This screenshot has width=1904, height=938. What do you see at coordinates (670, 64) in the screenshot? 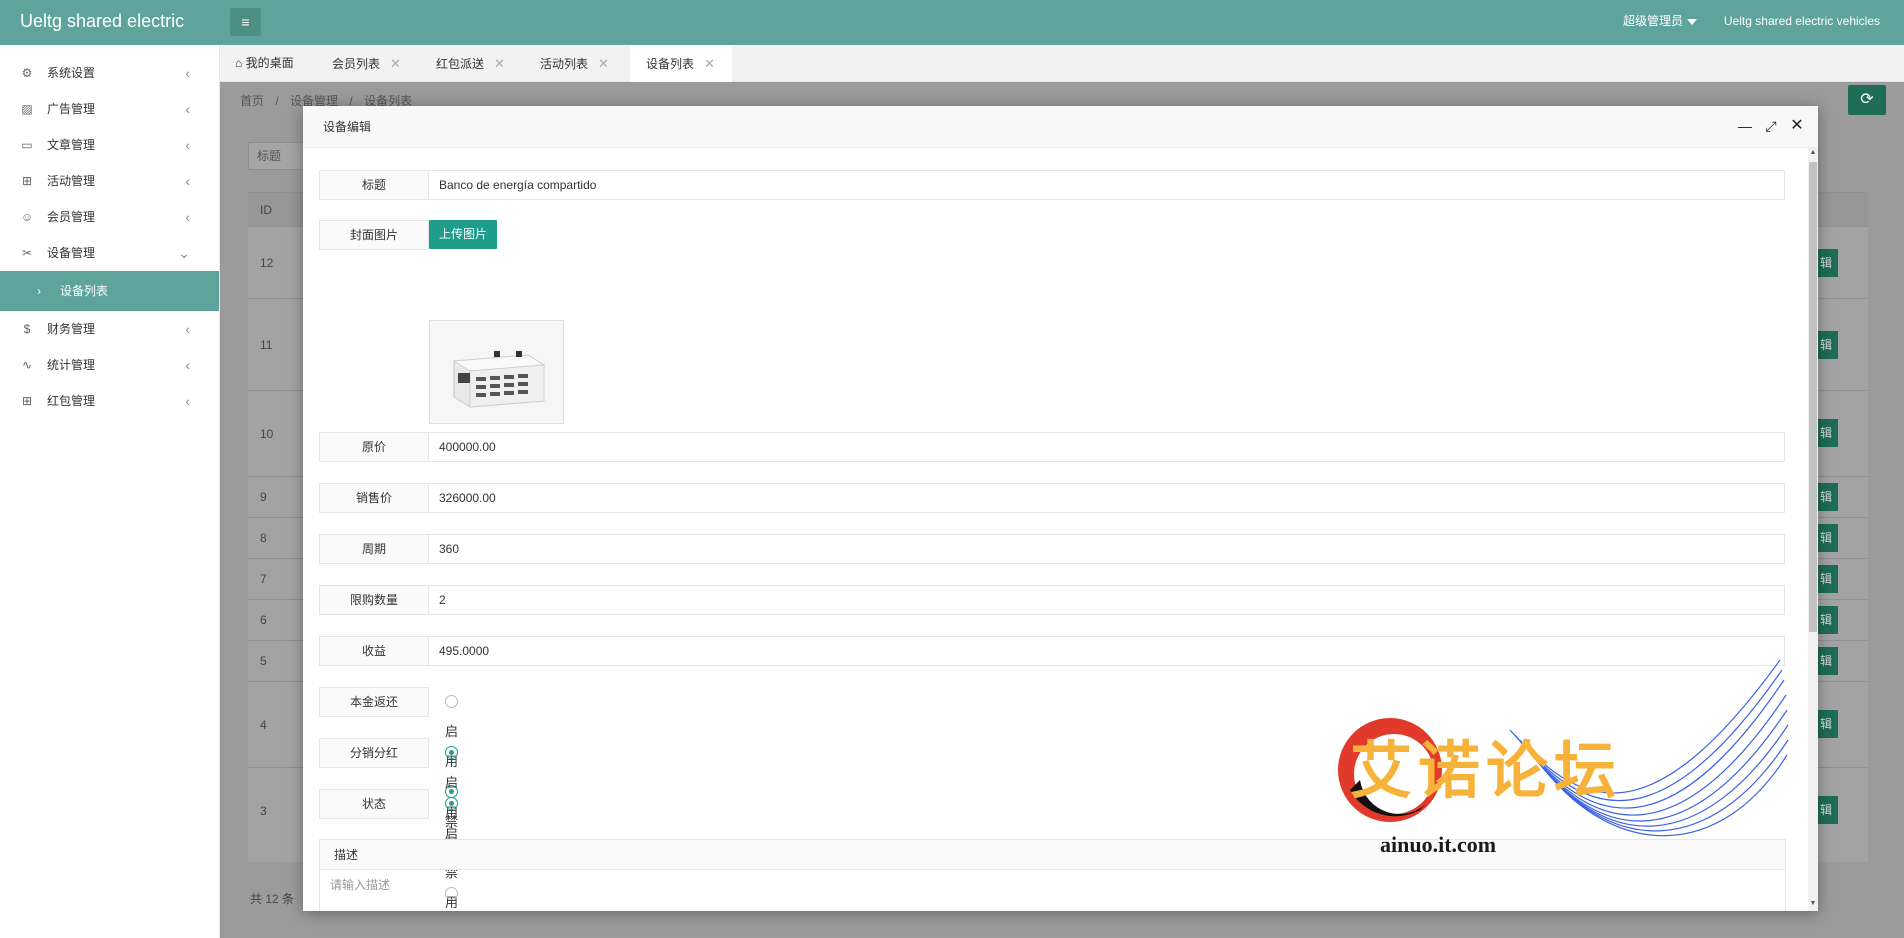
I see `tab-label: 设备列表` at bounding box center [670, 64].